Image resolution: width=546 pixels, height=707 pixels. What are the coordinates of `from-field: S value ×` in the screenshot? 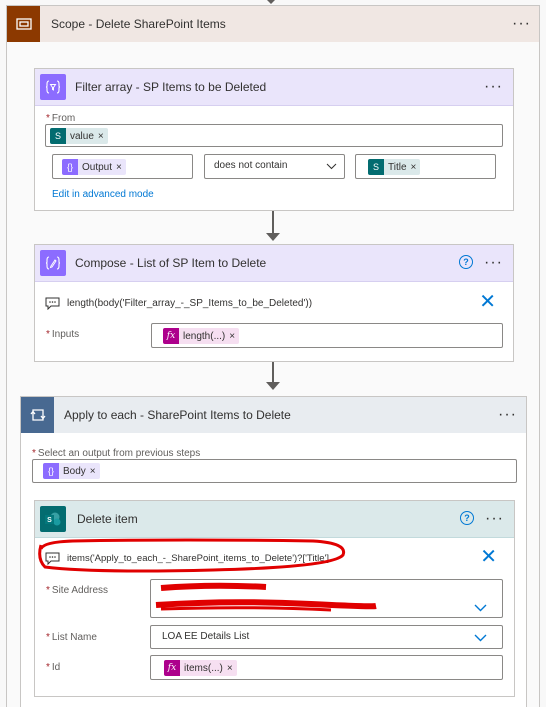 It's located at (274, 135).